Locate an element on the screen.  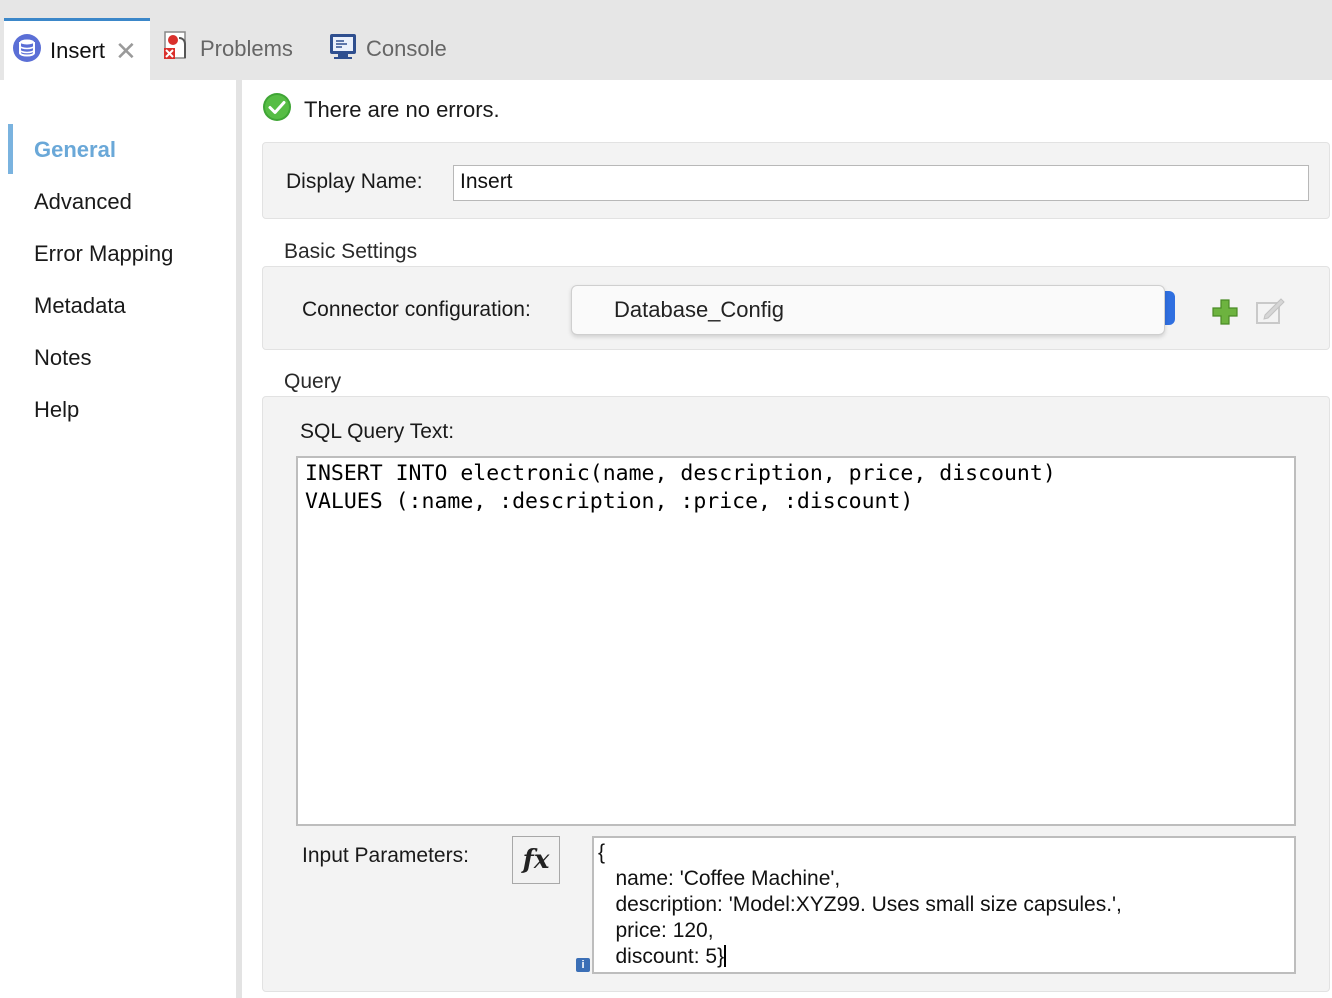
status-message: There are no errors. is located at coordinates (381, 110).